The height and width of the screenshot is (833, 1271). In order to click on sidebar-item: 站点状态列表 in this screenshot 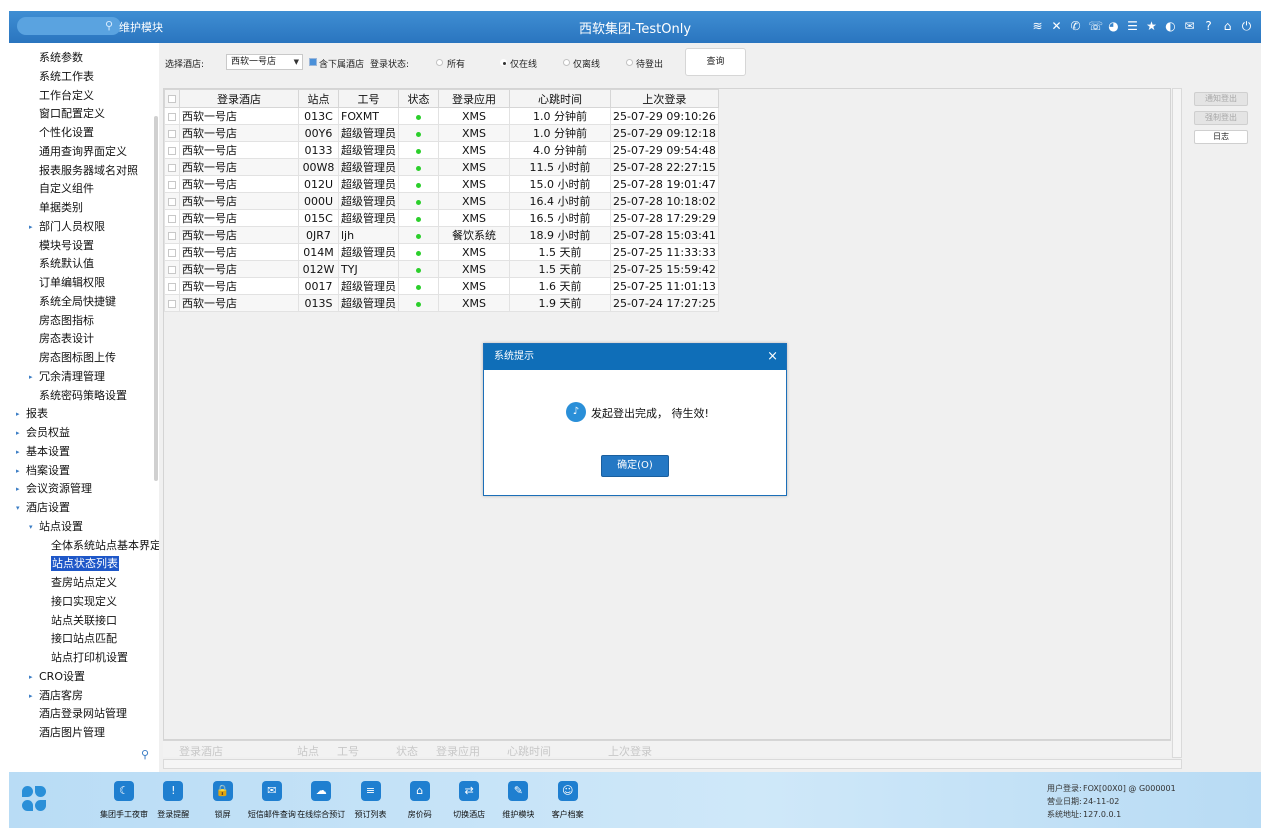, I will do `click(85, 564)`.